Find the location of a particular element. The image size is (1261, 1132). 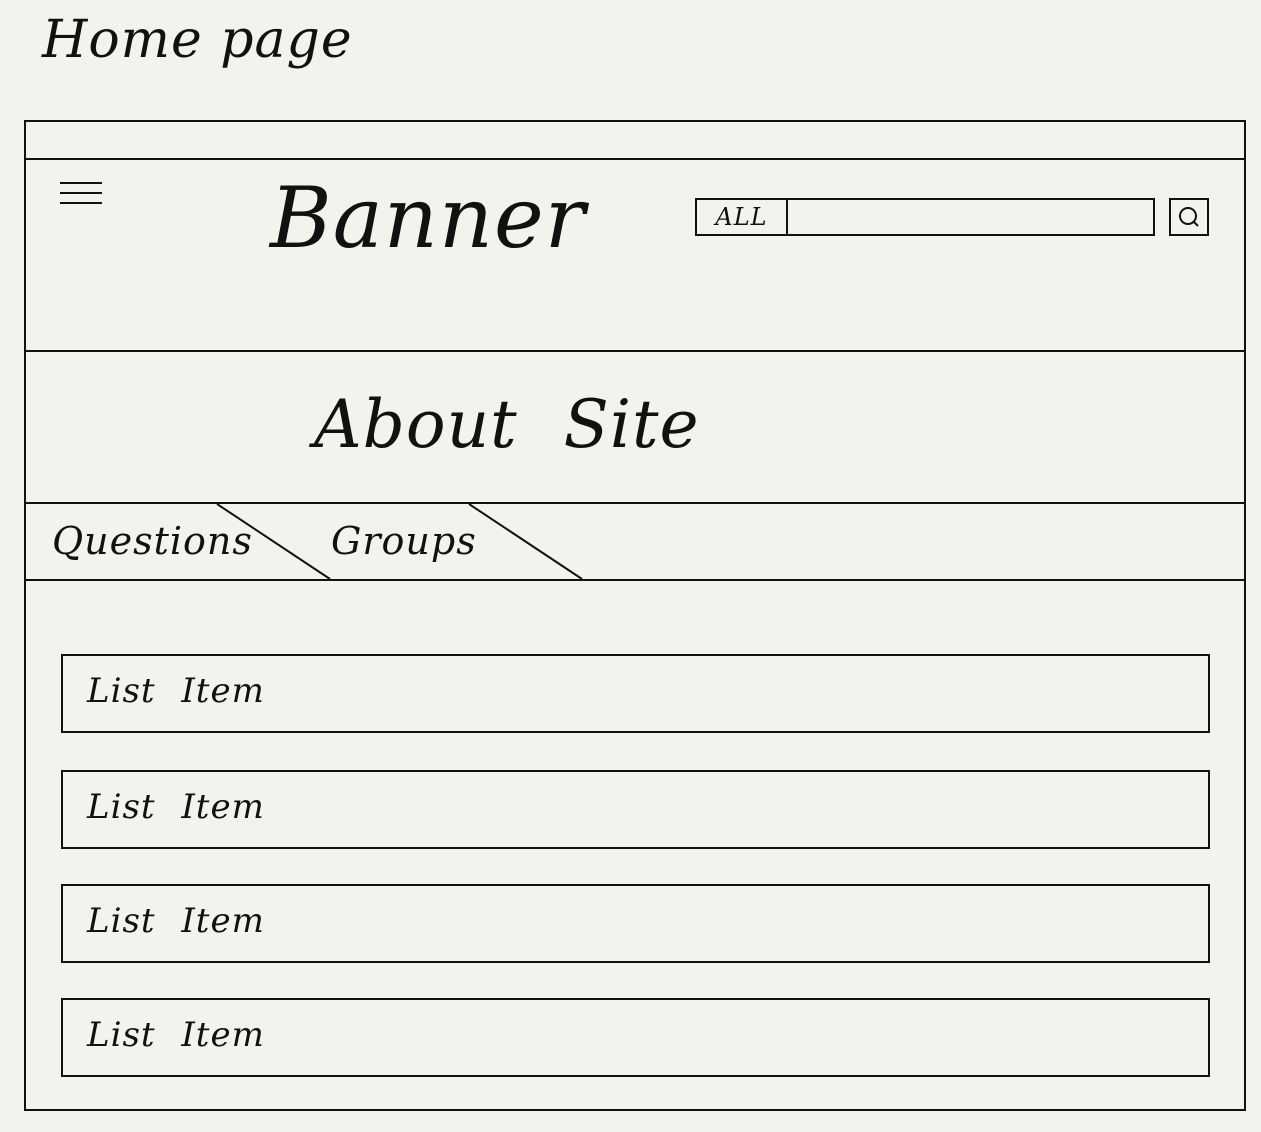

tab-questions: Questions is located at coordinates (152, 541).